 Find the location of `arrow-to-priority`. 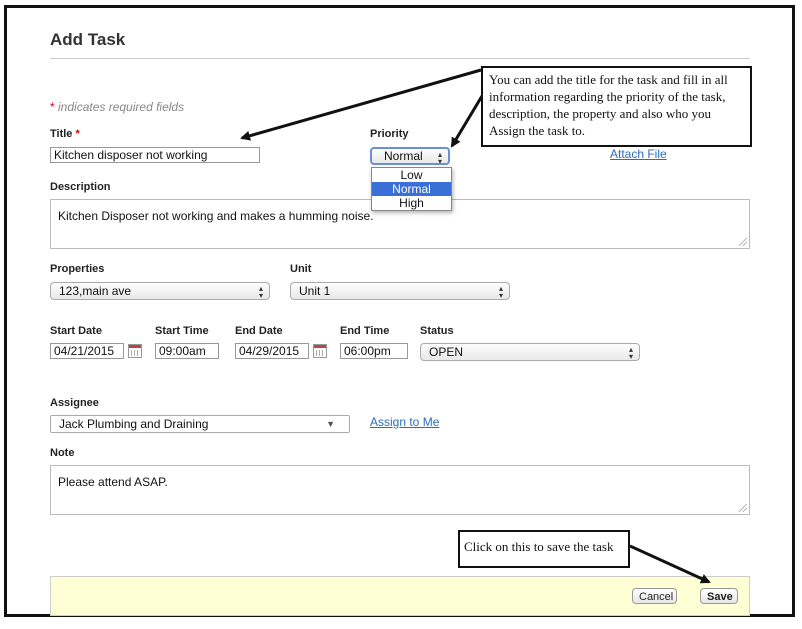

arrow-to-priority is located at coordinates (467, 121).